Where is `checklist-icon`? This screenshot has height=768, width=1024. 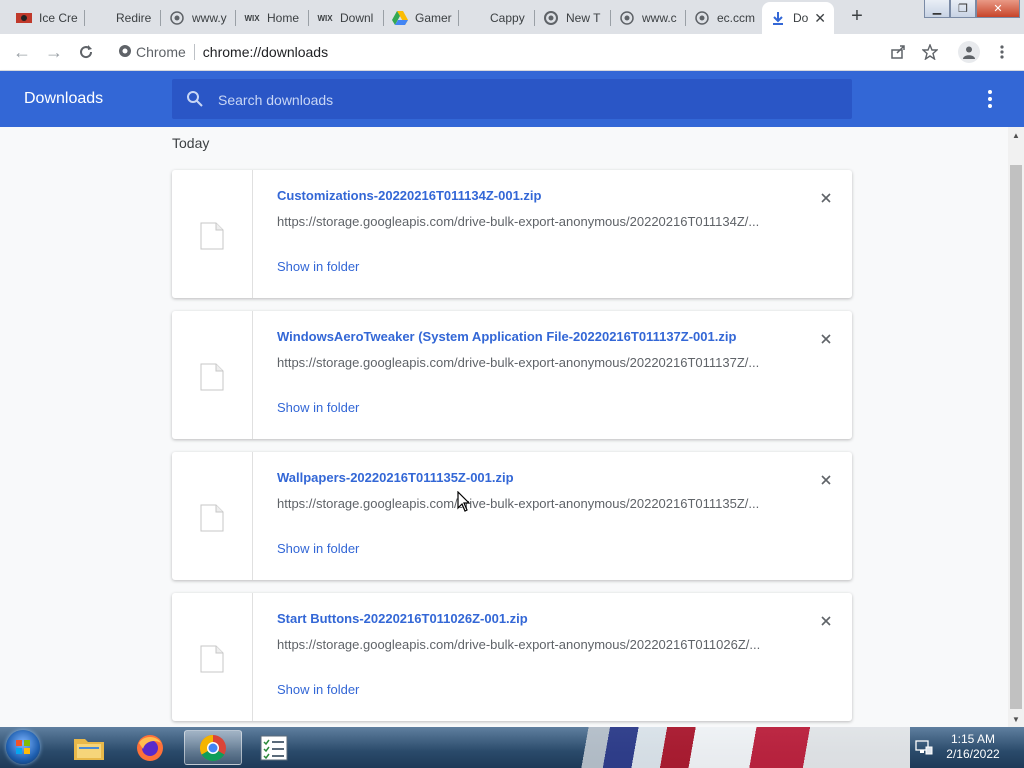 checklist-icon is located at coordinates (274, 747).